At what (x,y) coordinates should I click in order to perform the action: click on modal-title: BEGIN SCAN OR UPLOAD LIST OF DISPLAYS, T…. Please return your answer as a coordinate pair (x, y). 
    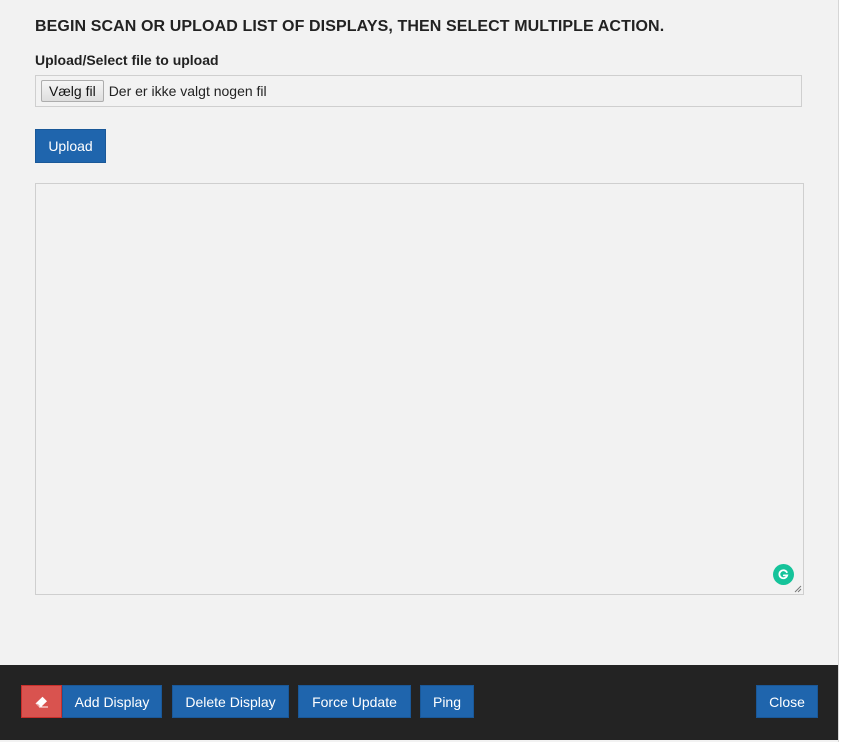
    Looking at the image, I should click on (350, 26).